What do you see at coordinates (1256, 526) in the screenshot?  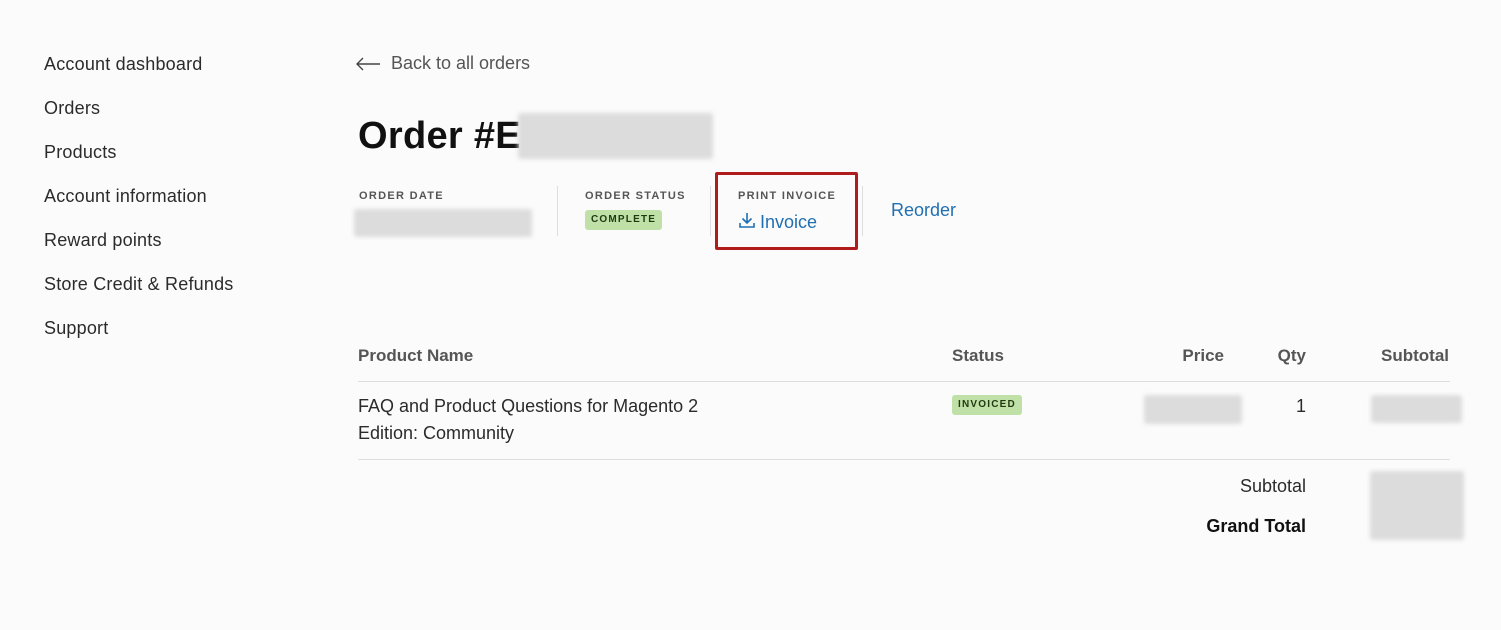 I see `grand-total-label: Grand Total` at bounding box center [1256, 526].